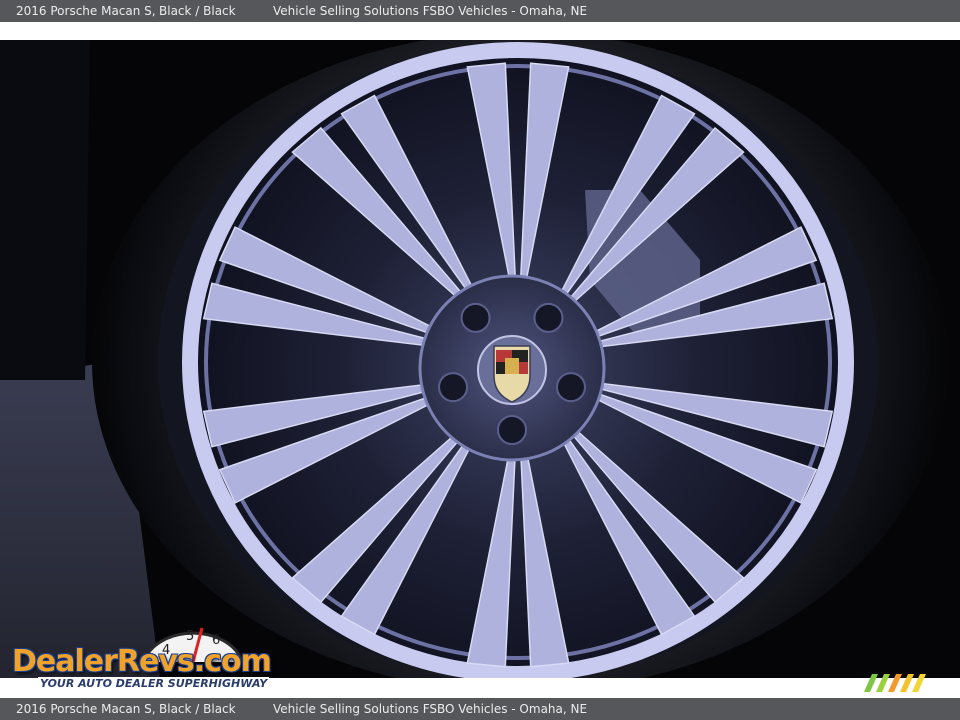 Image resolution: width=960 pixels, height=720 pixels. I want to click on color-stripes-icon, so click(895, 683).